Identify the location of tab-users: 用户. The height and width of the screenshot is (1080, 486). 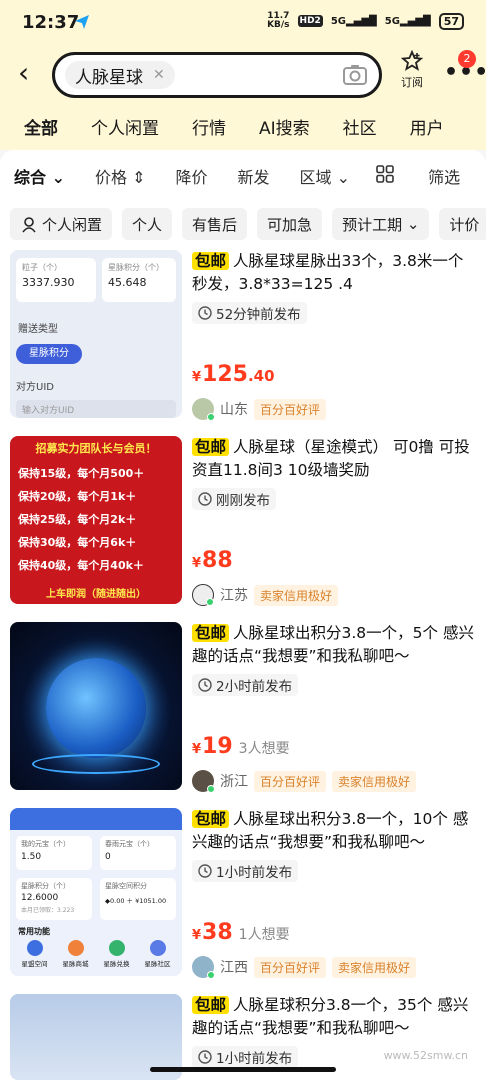
(427, 128).